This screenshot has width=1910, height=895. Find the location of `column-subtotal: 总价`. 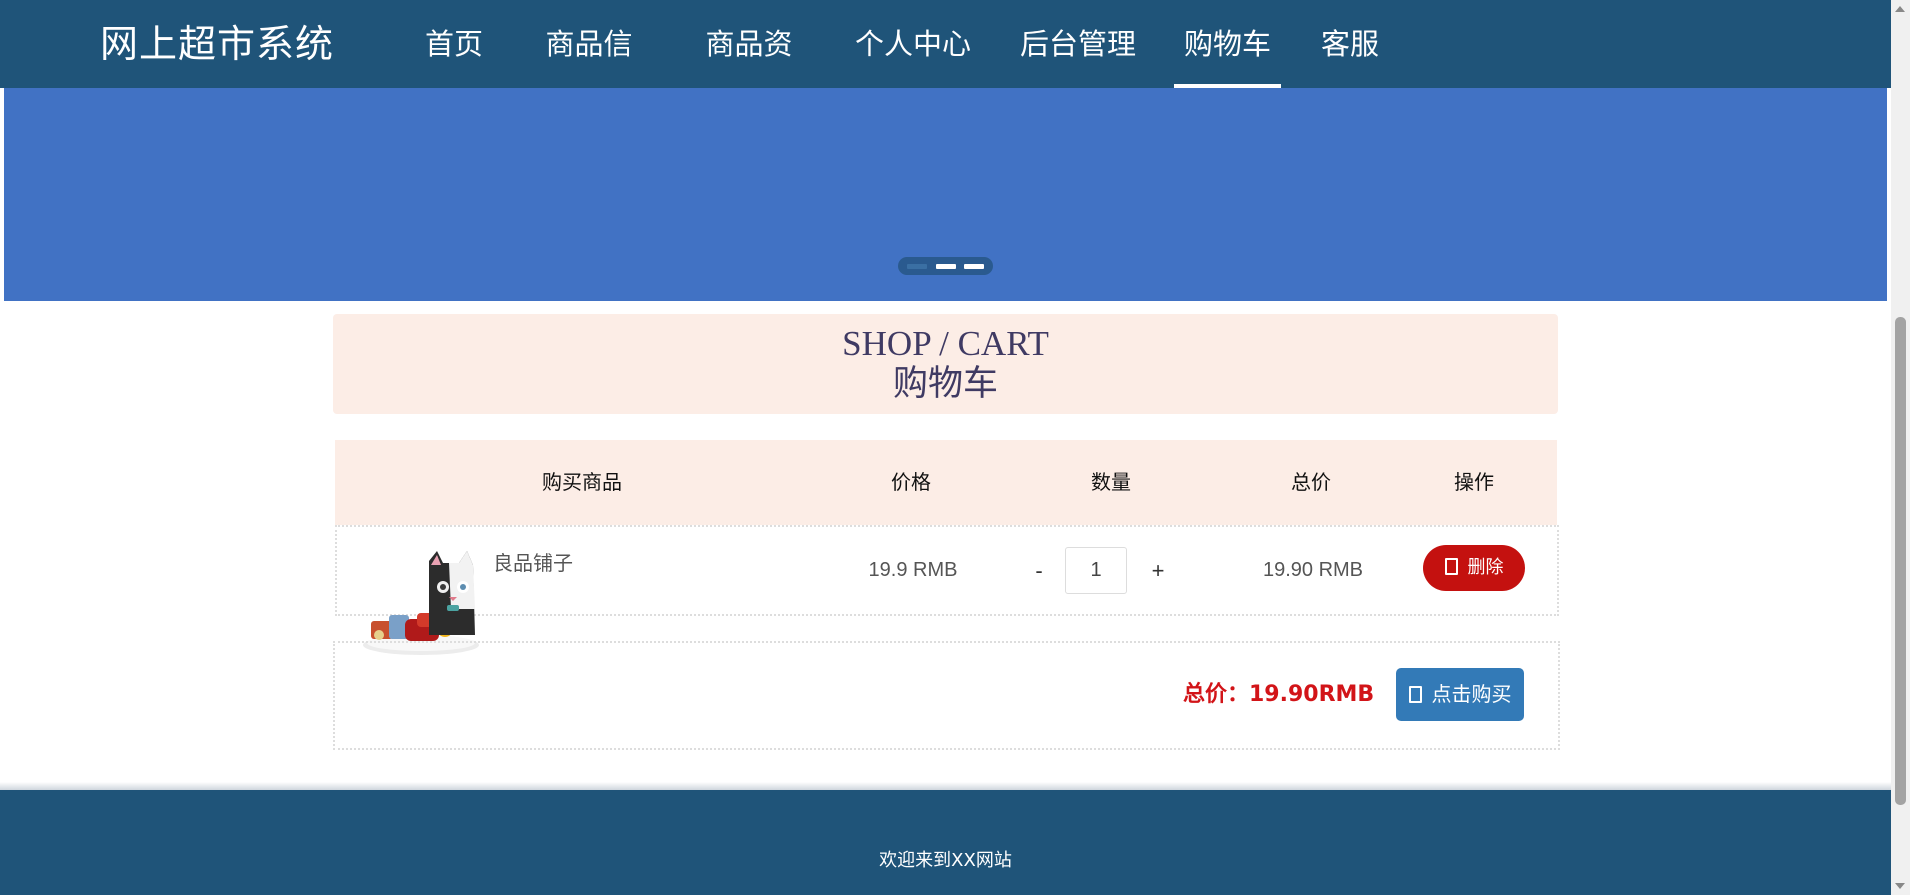

column-subtotal: 总价 is located at coordinates (1311, 482).